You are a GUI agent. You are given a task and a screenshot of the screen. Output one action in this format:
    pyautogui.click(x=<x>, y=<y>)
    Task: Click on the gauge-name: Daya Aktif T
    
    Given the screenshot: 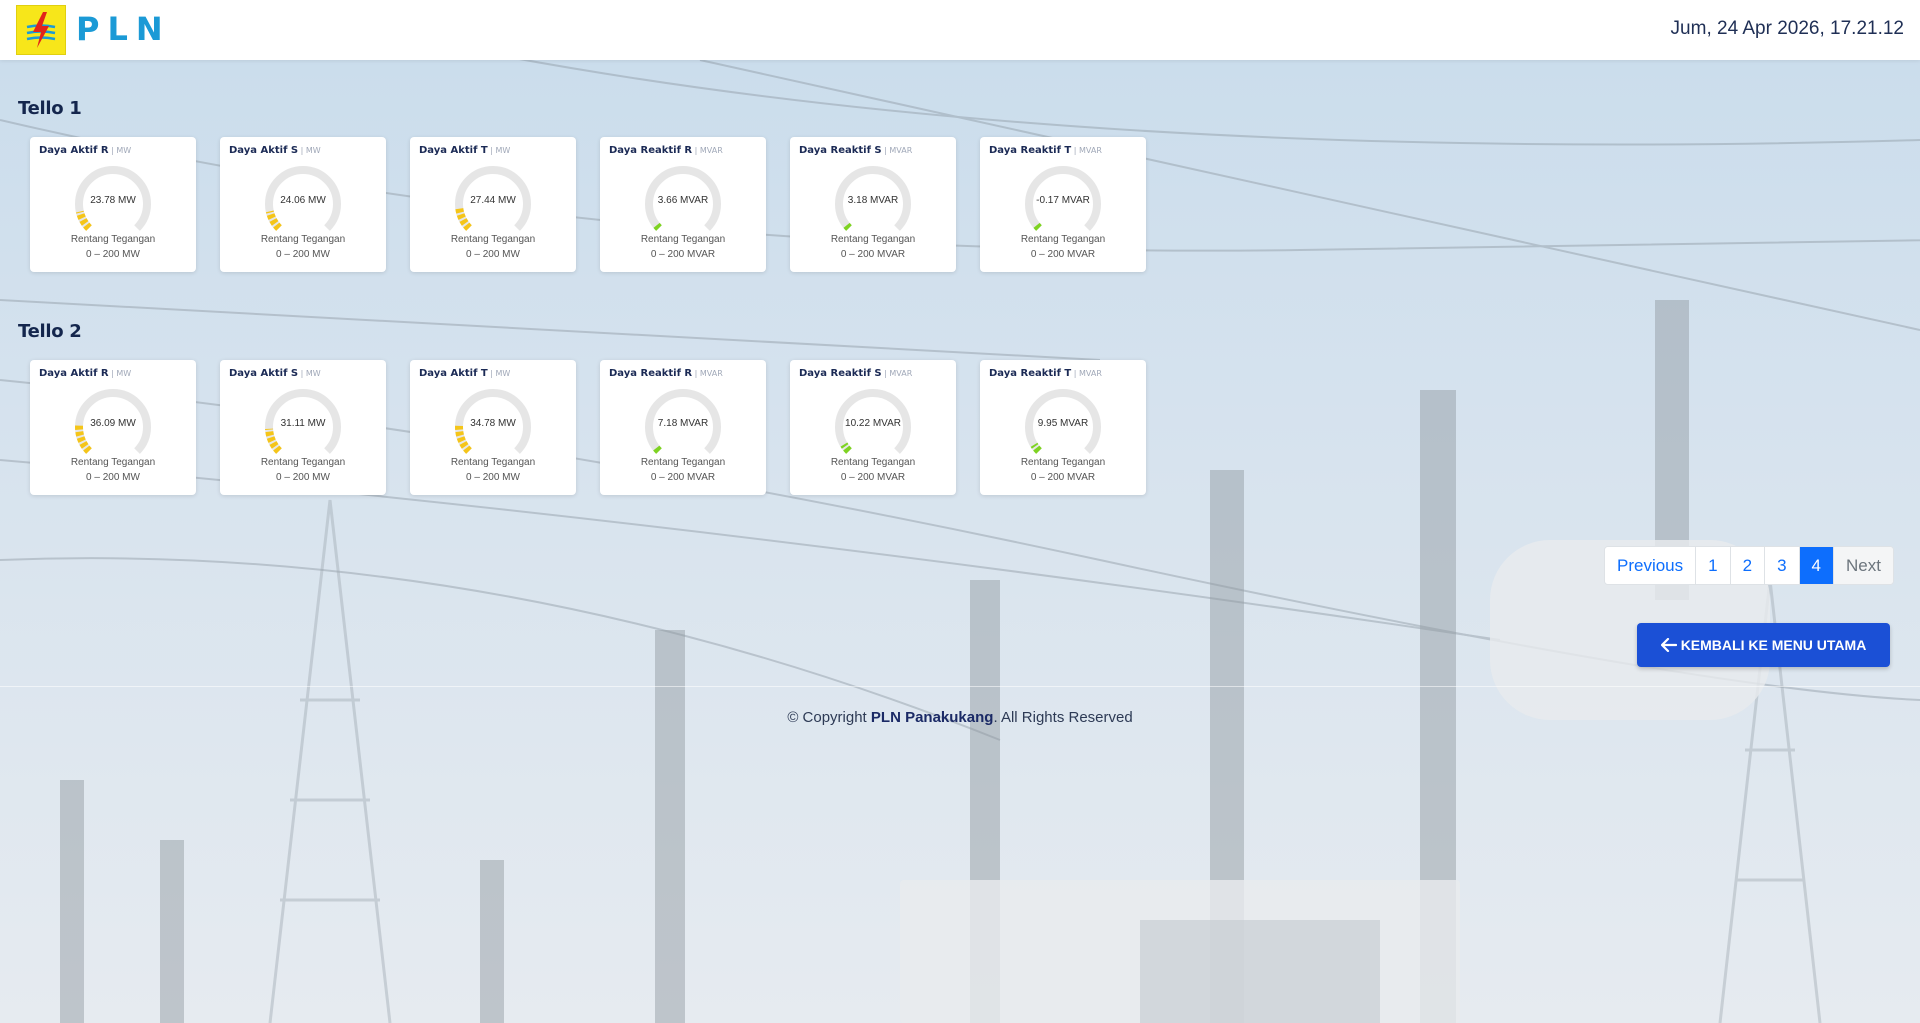 What is the action you would take?
    pyautogui.click(x=453, y=373)
    